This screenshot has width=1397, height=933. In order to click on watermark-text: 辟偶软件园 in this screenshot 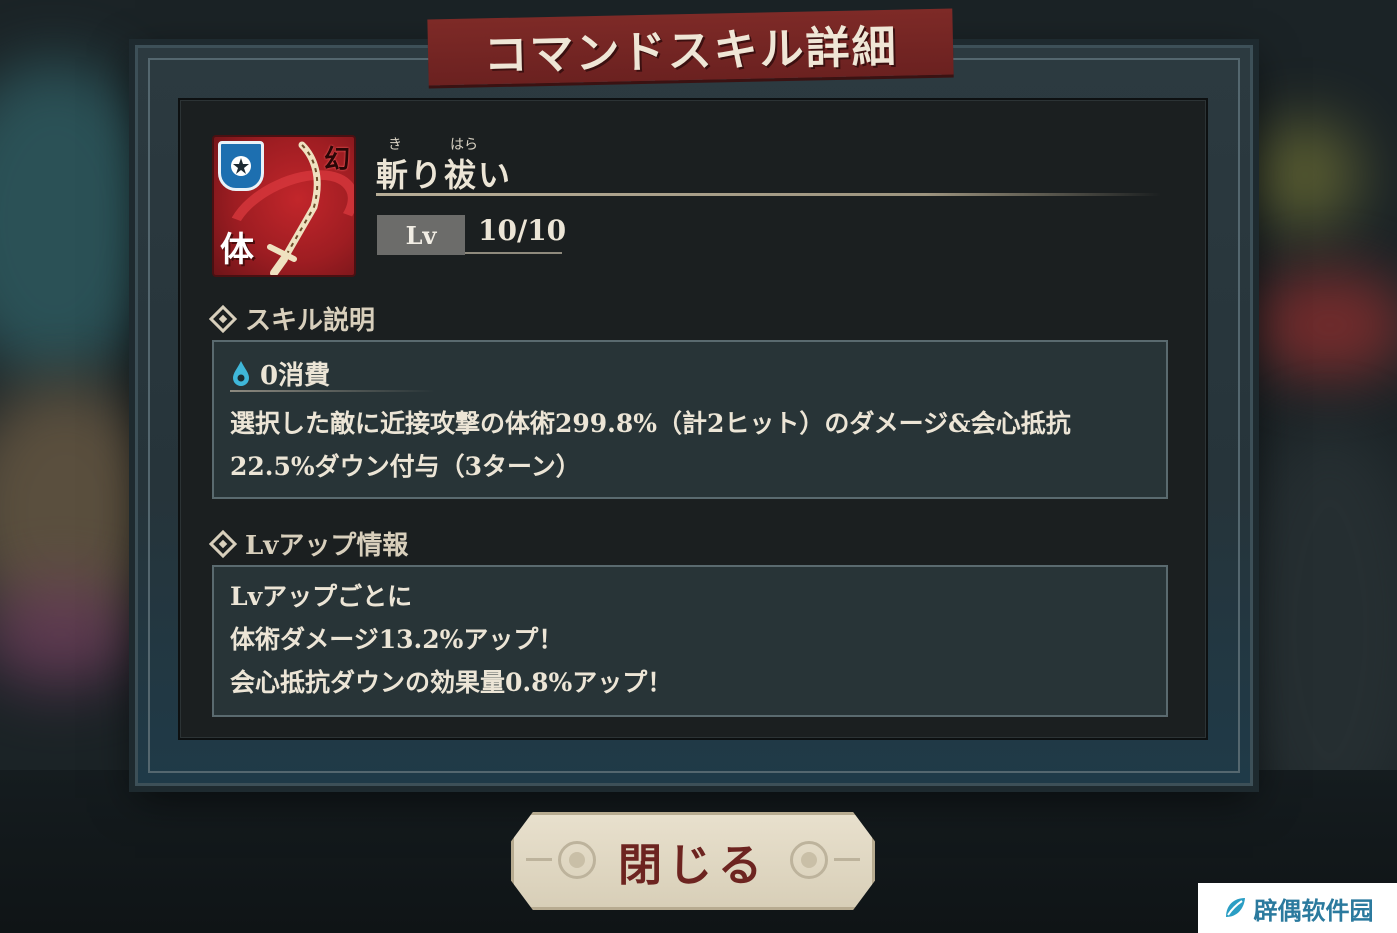, I will do `click(1313, 910)`.